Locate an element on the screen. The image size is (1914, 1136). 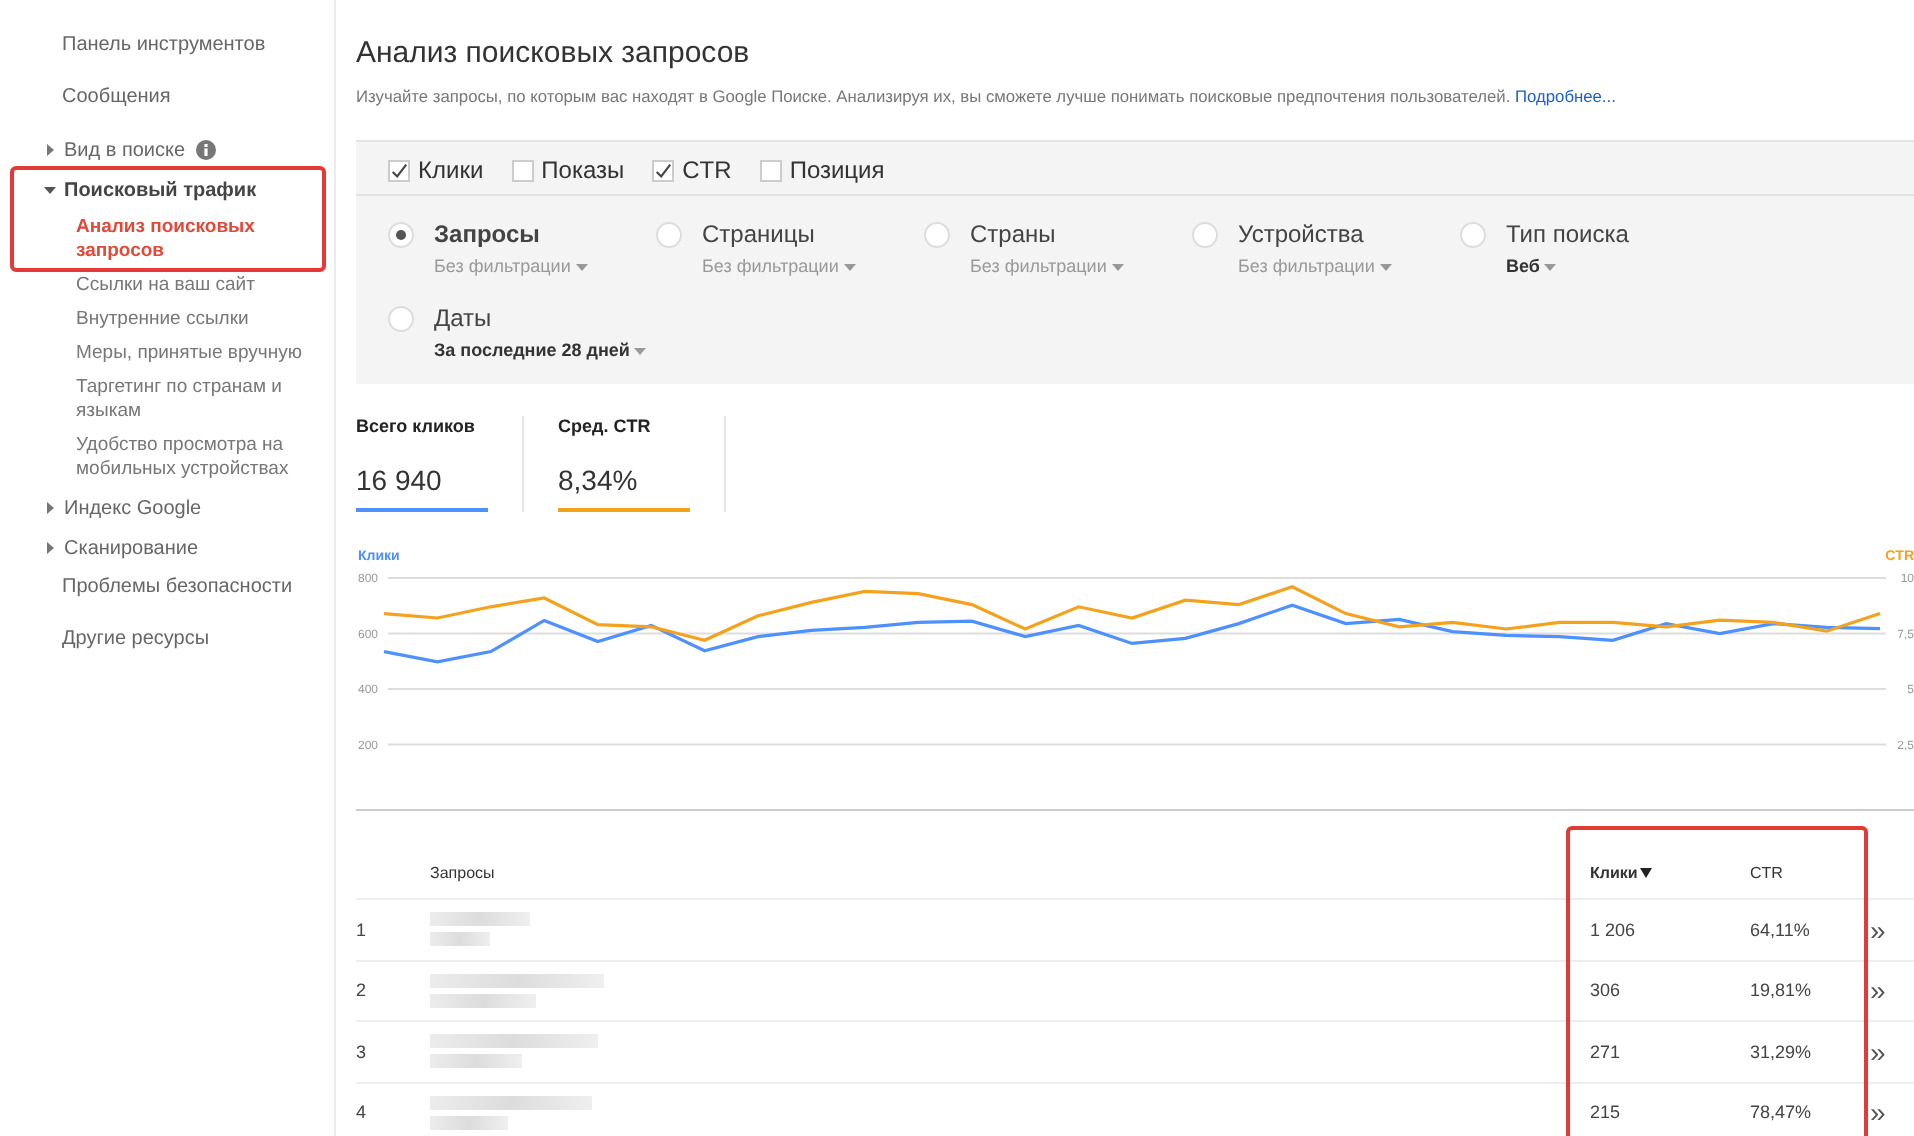
sidebar-item: Проблемы безопасности is located at coordinates (167, 600).